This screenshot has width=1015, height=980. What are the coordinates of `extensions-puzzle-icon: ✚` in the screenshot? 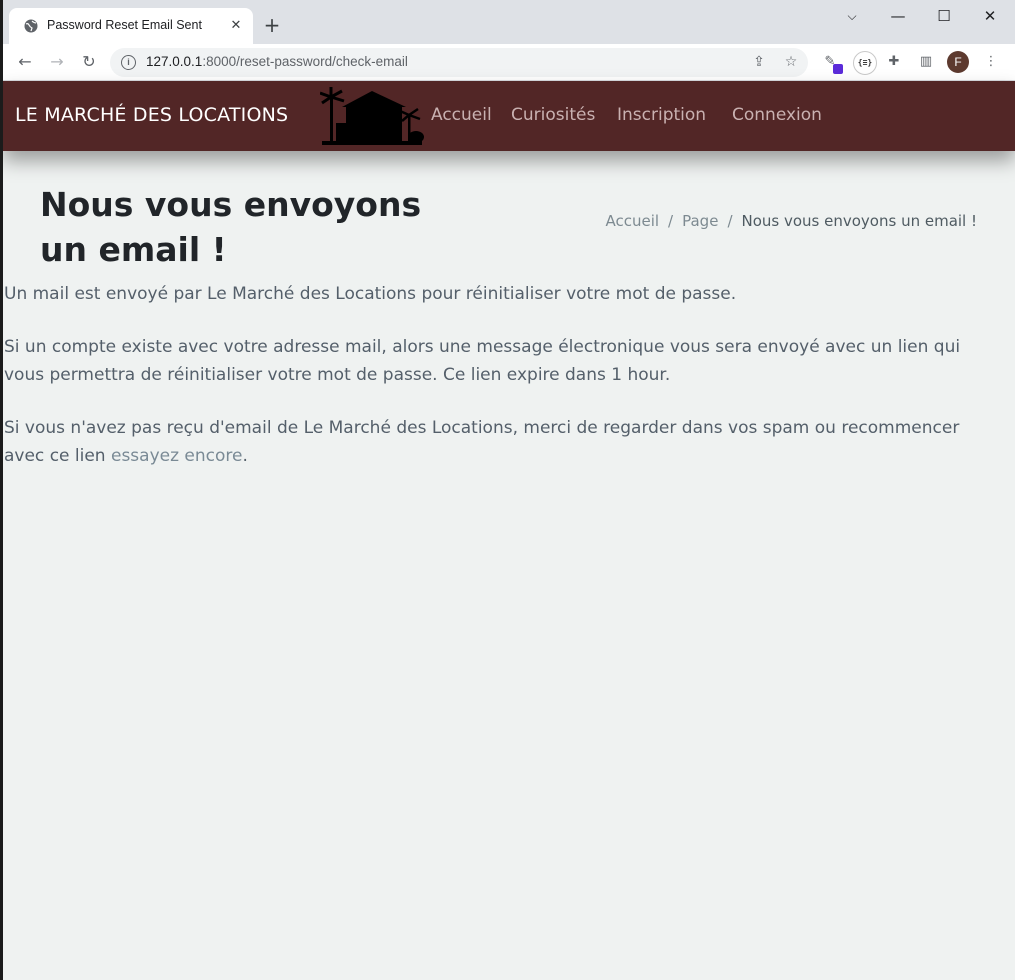 It's located at (894, 62).